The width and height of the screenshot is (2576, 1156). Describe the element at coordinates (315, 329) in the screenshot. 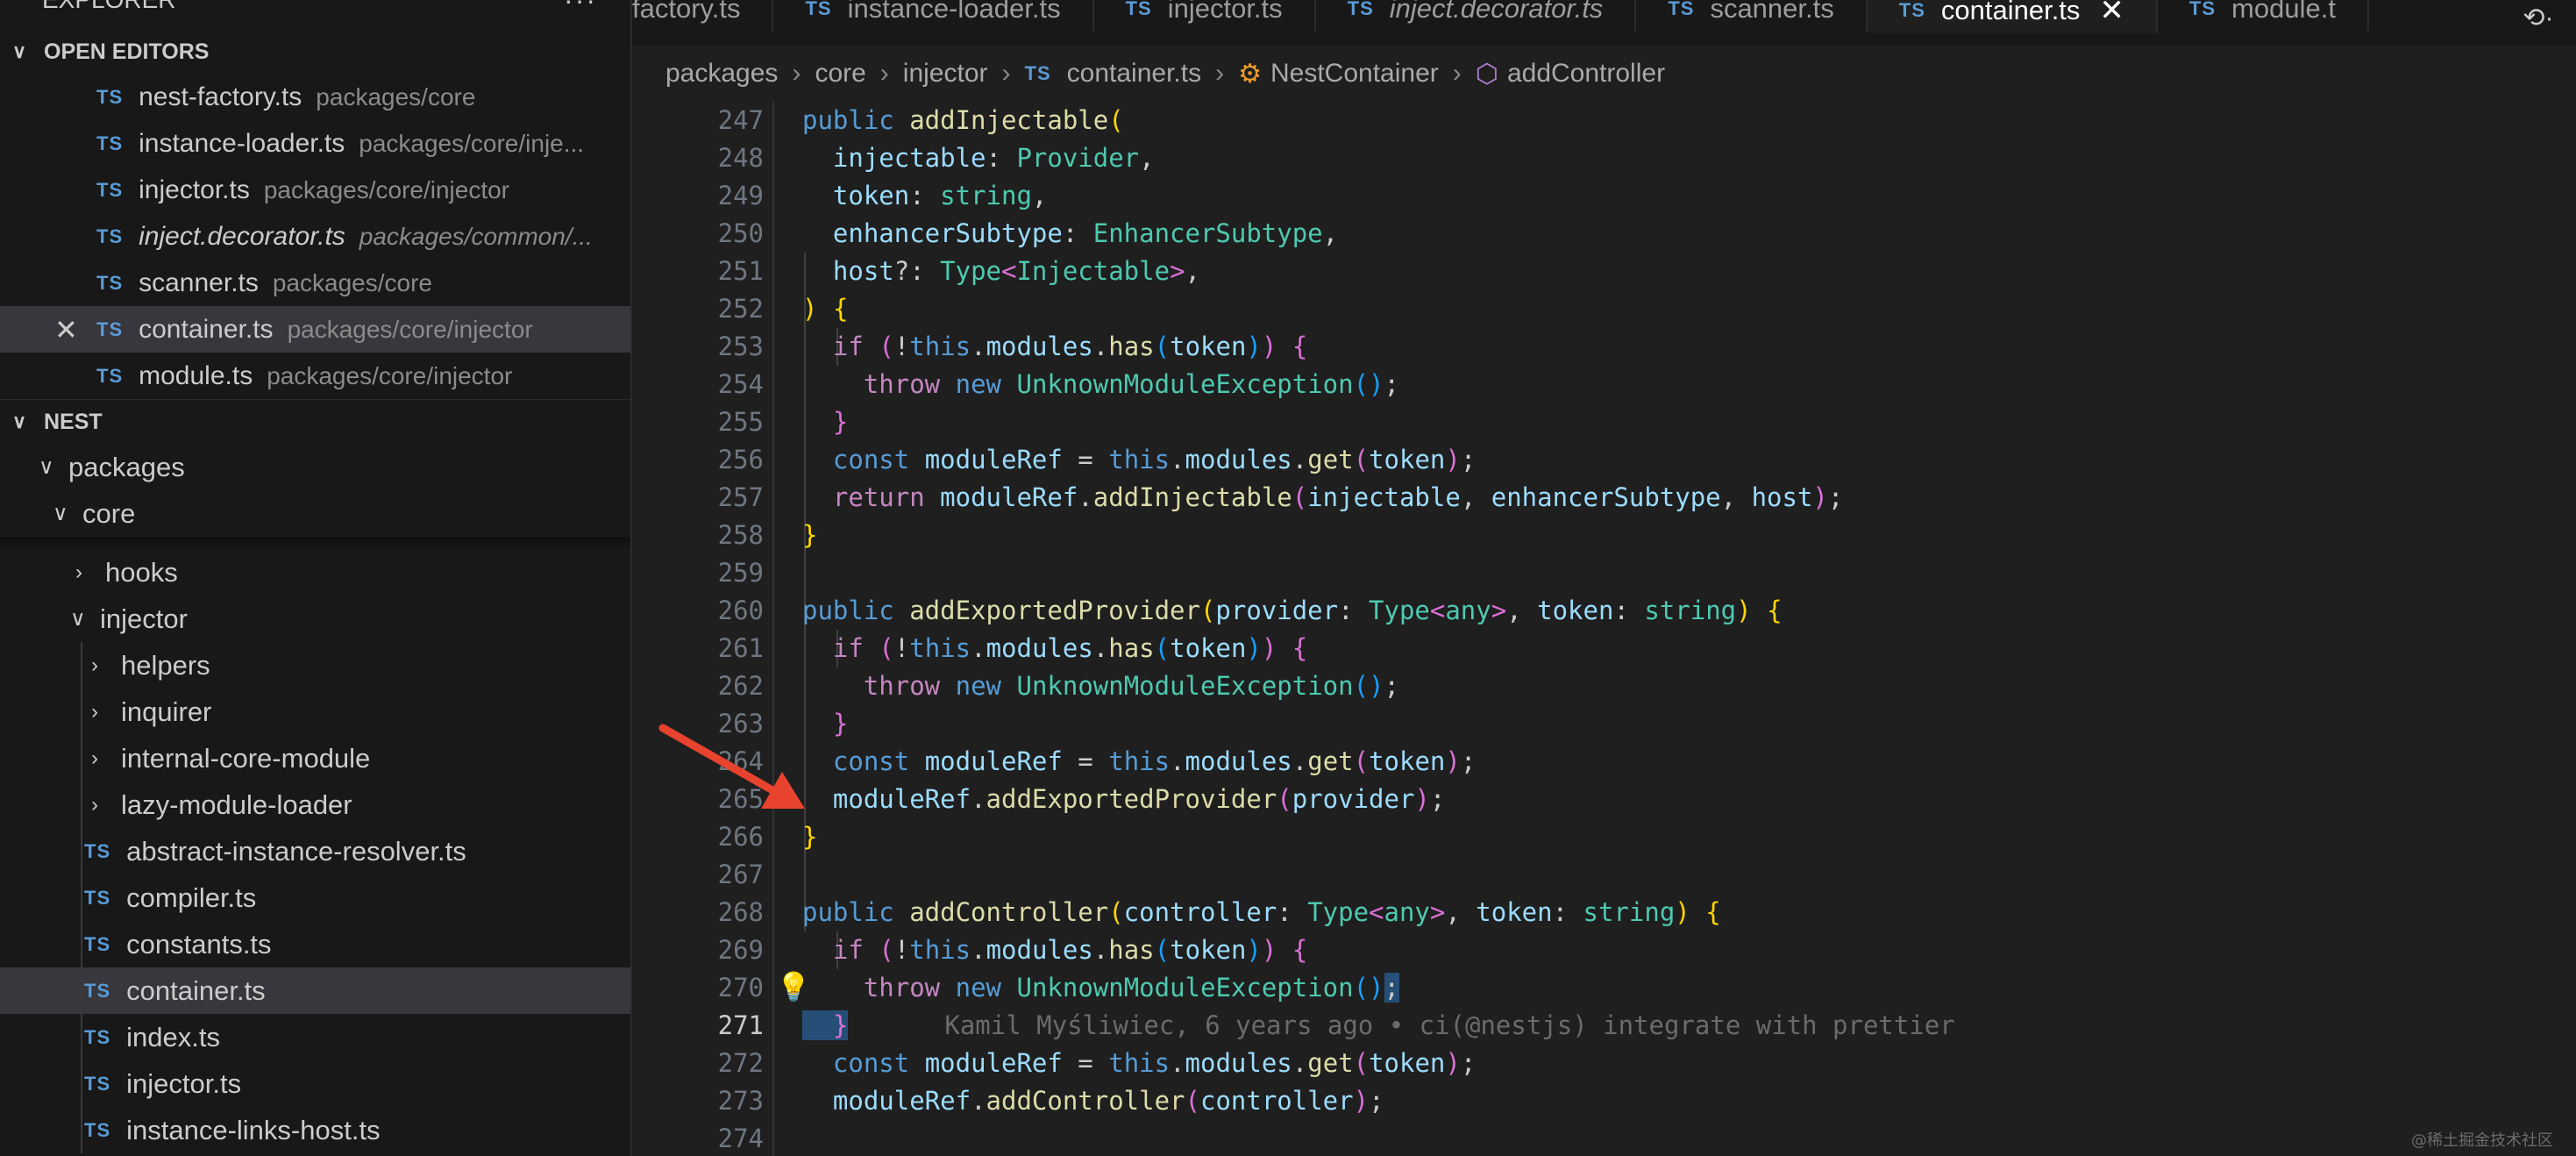

I see `open-editor-item: ✕ TS container.ts packages/core/injector` at that location.